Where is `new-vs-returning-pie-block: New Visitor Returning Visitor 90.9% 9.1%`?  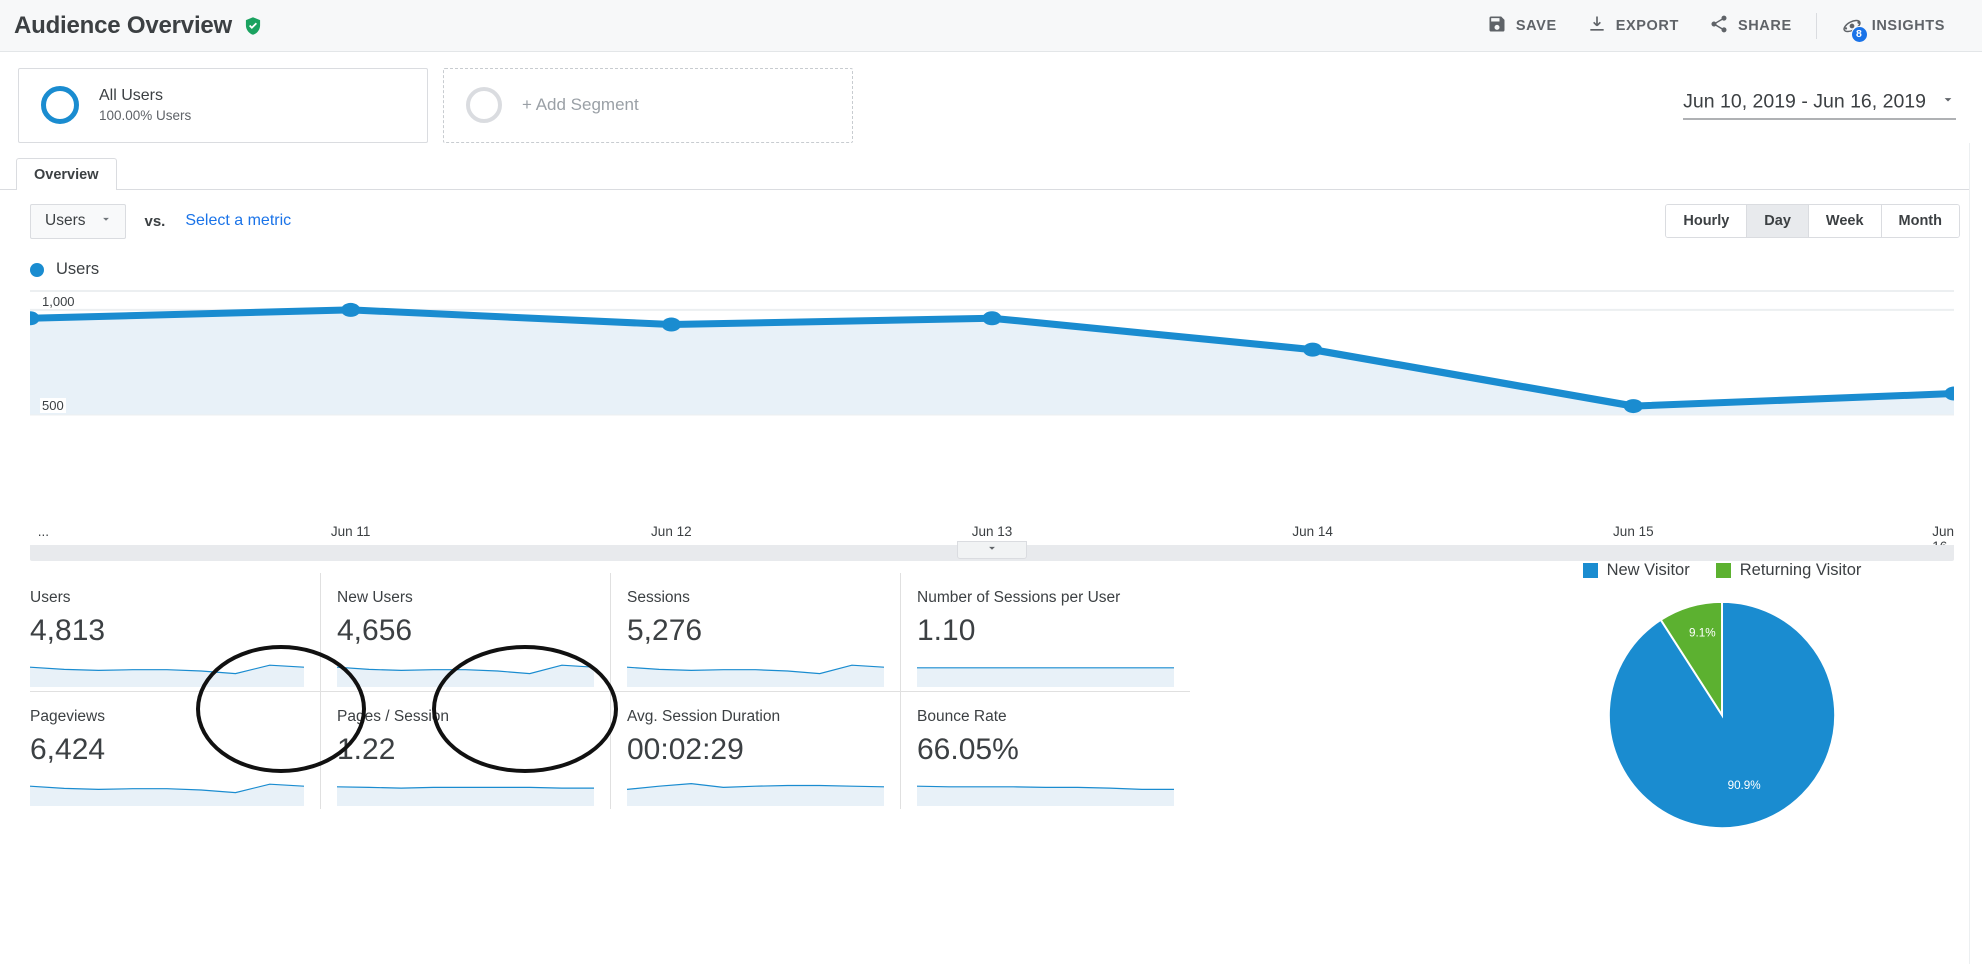
new-vs-returning-pie-block: New Visitor Returning Visitor 90.9% 9.1% is located at coordinates (1722, 699).